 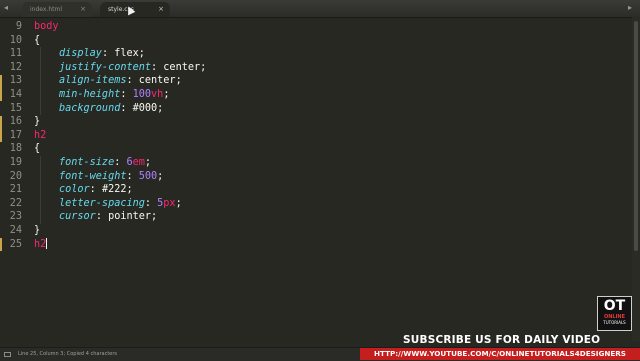 I want to click on line-number: 18, so click(x=15, y=149).